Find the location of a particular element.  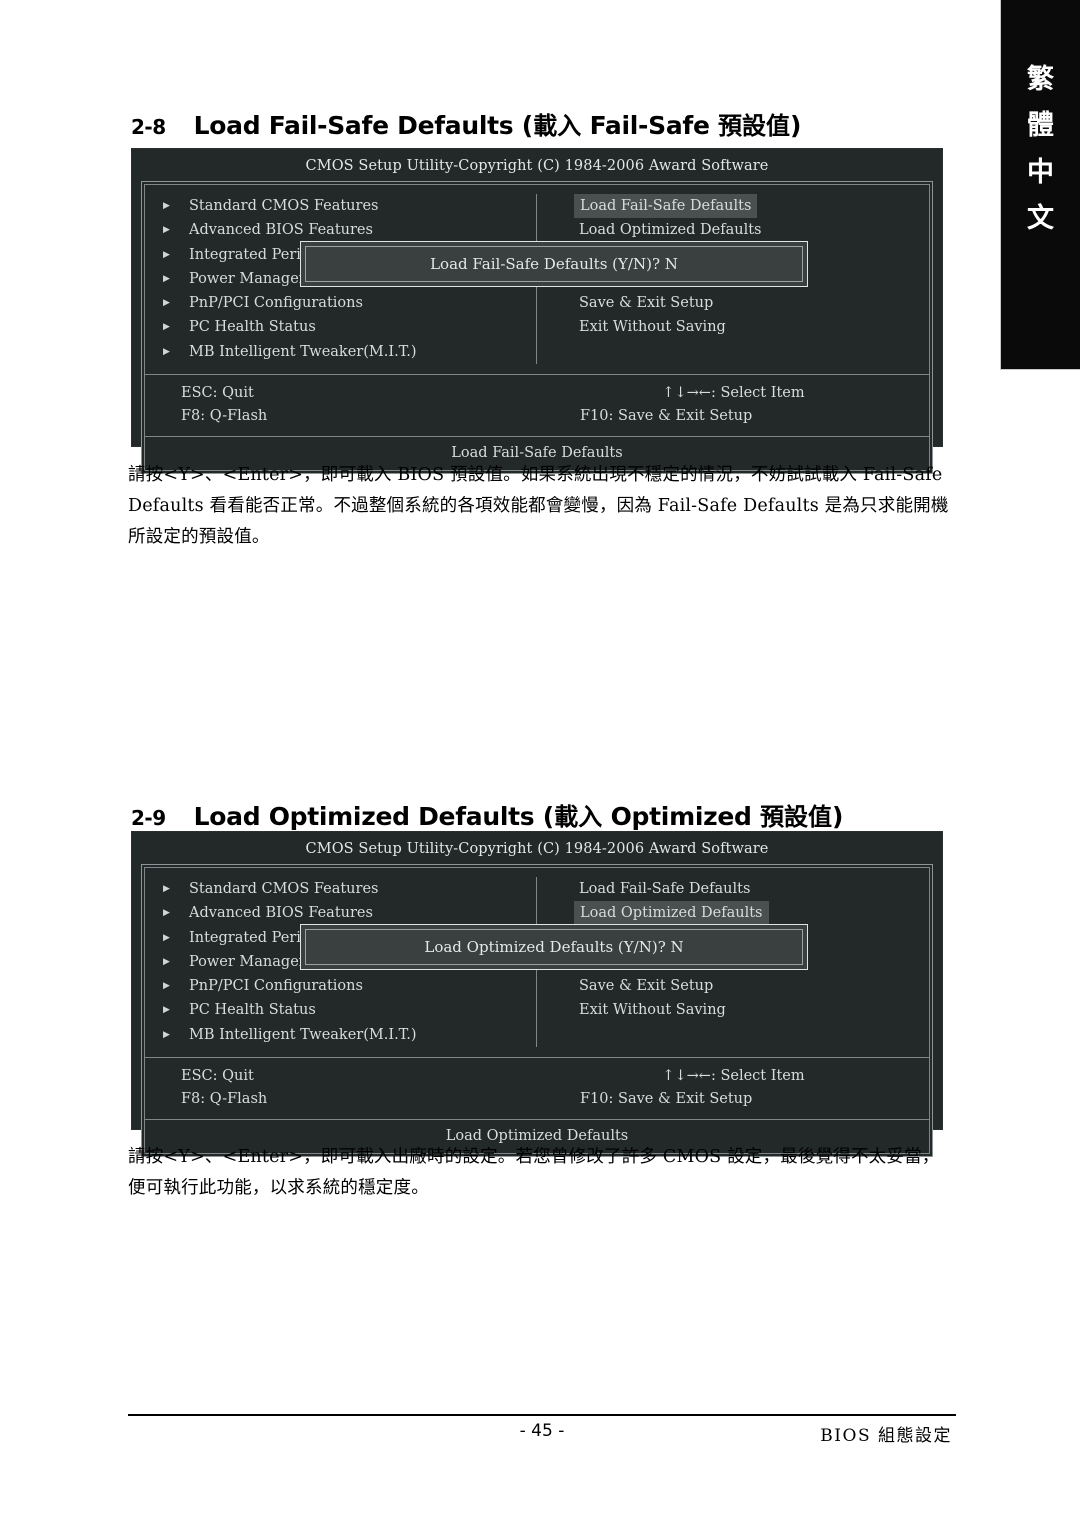

language-tab: 繁 體 中 文 is located at coordinates (1040, 185).